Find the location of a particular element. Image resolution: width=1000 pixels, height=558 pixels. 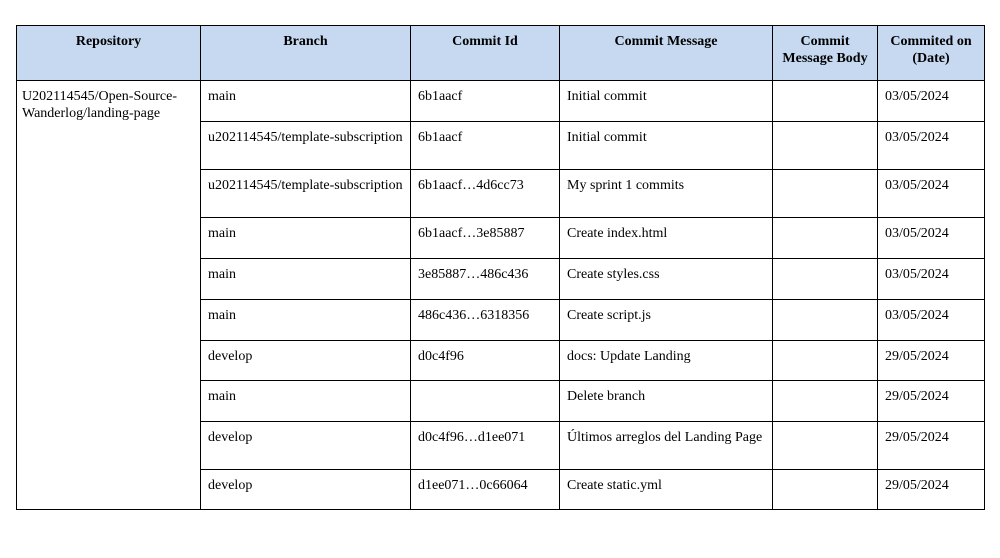

commit-message-cell: docs: Update Landing is located at coordinates (666, 360).